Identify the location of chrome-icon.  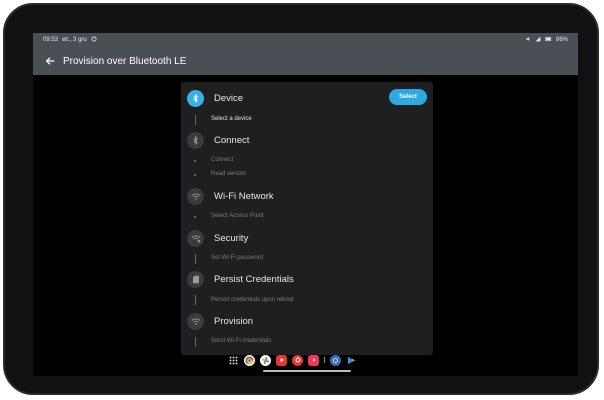
(249, 360).